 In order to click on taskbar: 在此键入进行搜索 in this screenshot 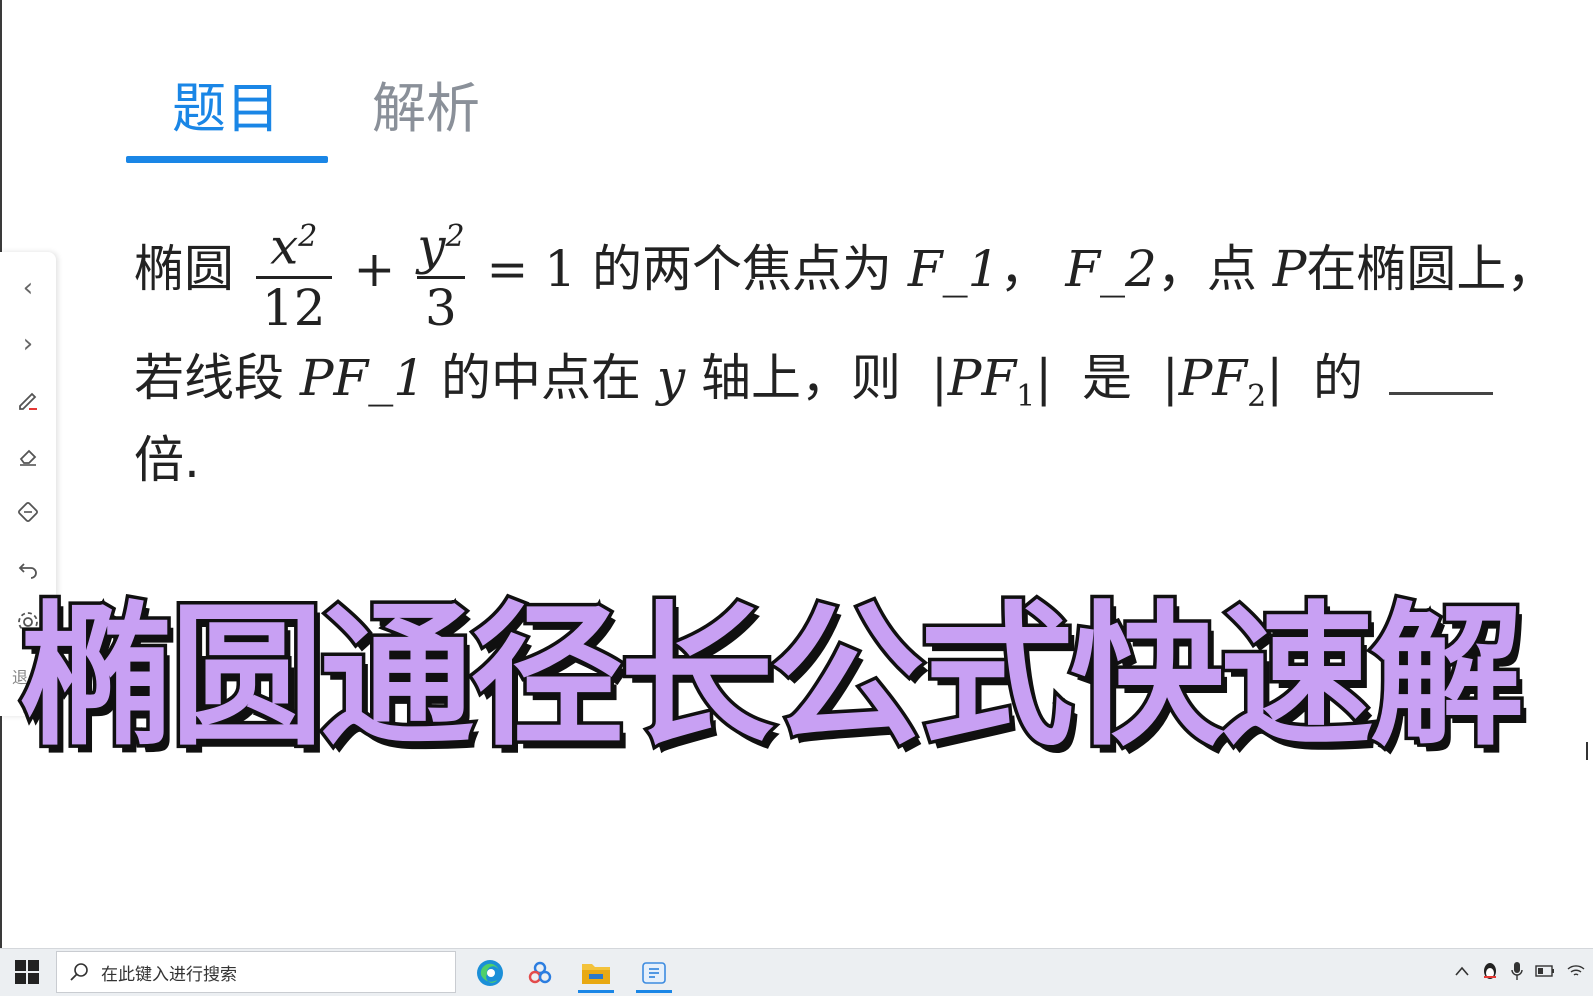, I will do `click(796, 972)`.